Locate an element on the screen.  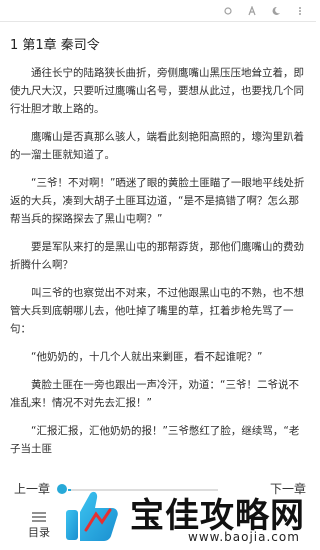
paragraph: “他奶奶的，十几个人就出来剿匪，看不起谁呢？” is located at coordinates (147, 357).